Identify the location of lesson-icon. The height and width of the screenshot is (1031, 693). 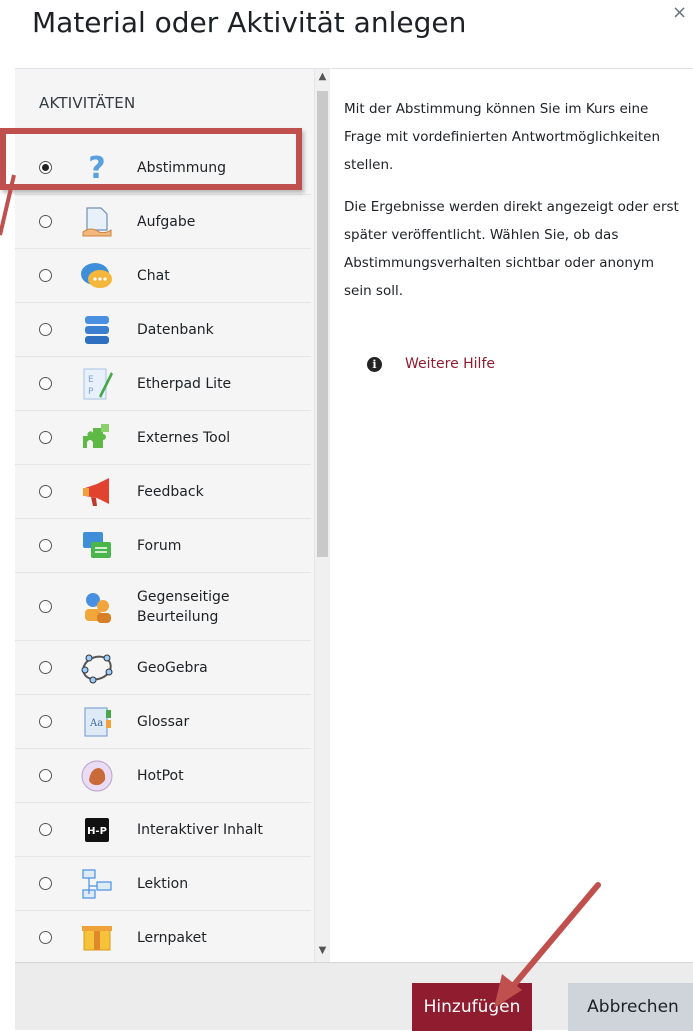
(97, 883).